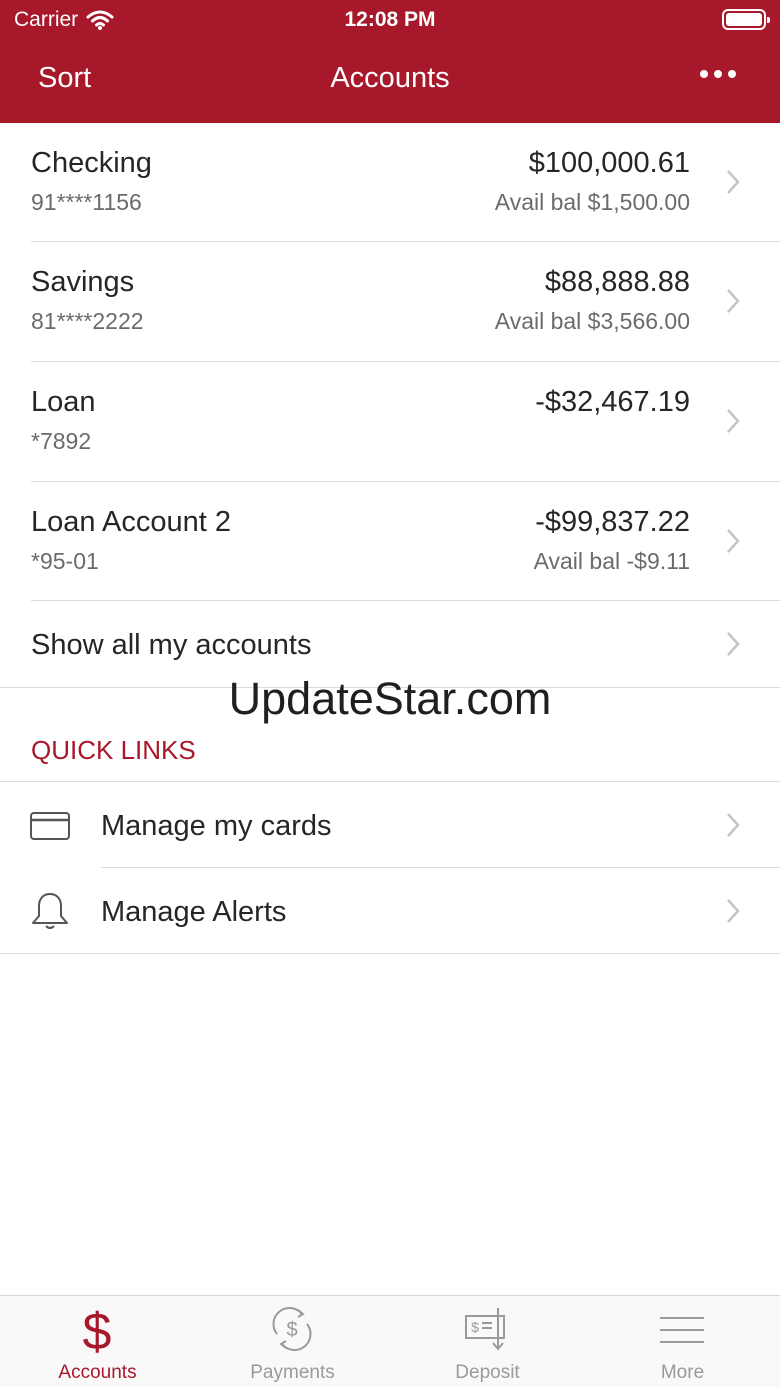 The image size is (780, 1387). What do you see at coordinates (194, 912) in the screenshot?
I see `manage-alerts-label: Manage Alerts` at bounding box center [194, 912].